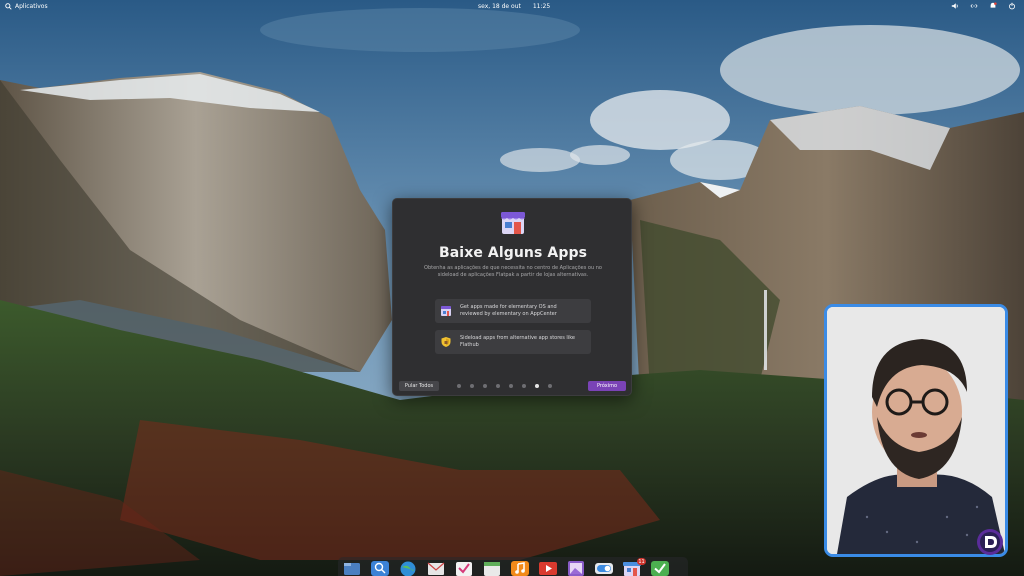  What do you see at coordinates (974, 6) in the screenshot?
I see `network-icon` at bounding box center [974, 6].